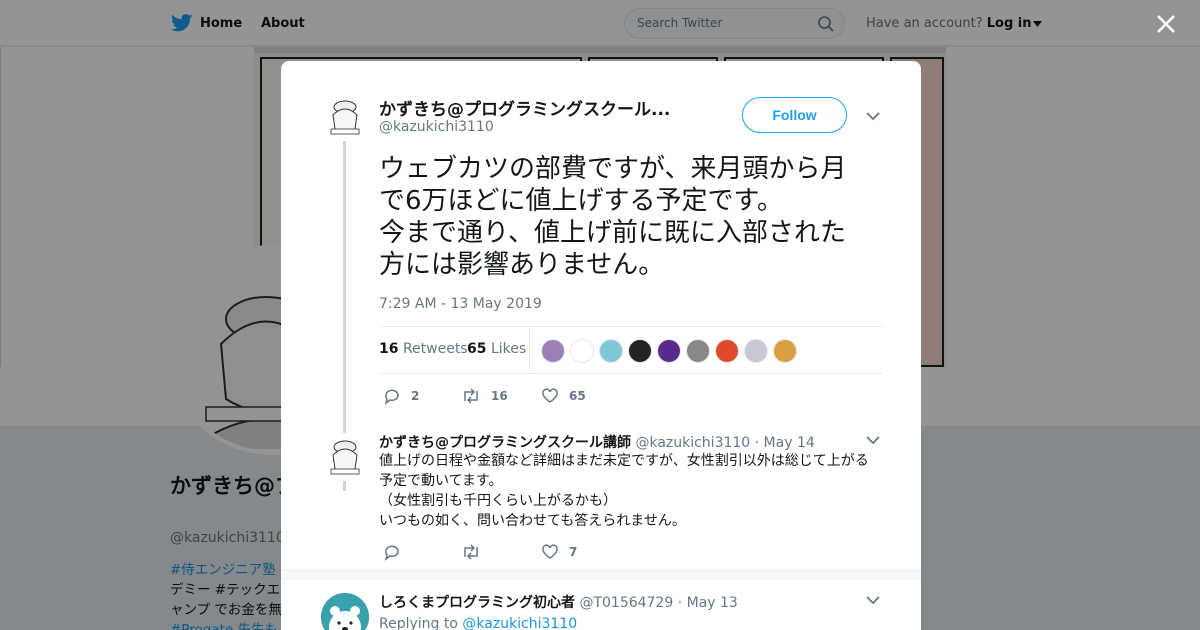  I want to click on reply-action, so click(397, 552).